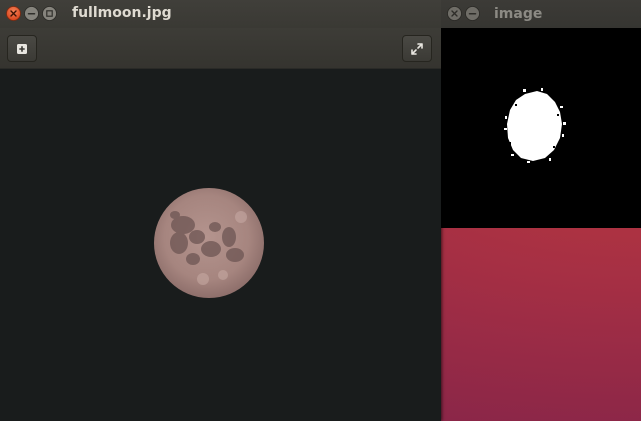 This screenshot has height=421, width=641. I want to click on add-icon, so click(22, 48).